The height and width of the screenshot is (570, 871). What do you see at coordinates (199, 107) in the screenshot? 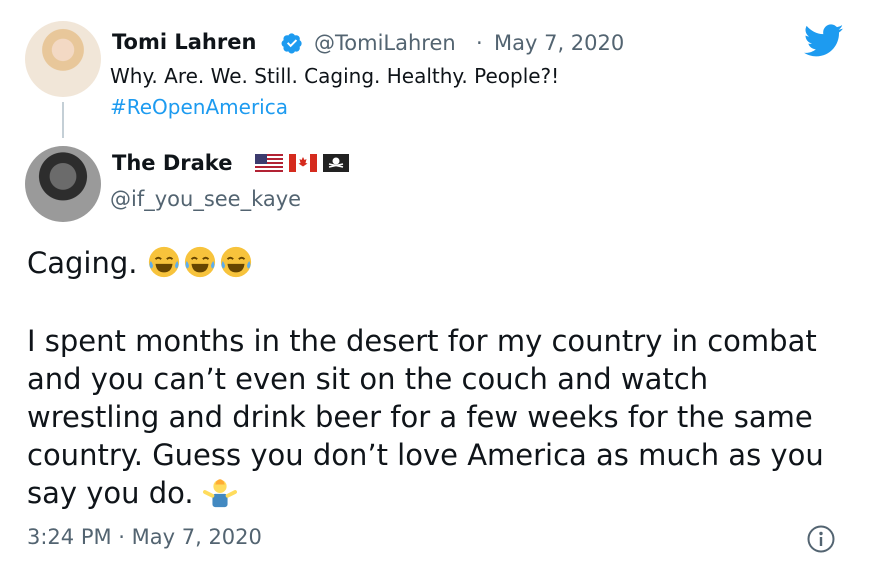
I see `hashtag-link: #ReOpenAmerica` at bounding box center [199, 107].